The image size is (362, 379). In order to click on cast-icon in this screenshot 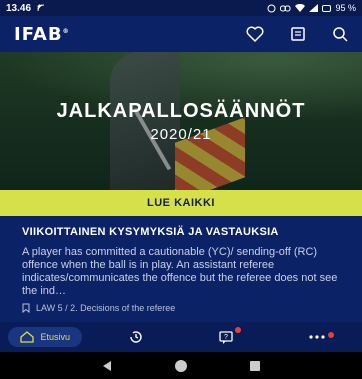, I will do `click(41, 8)`.